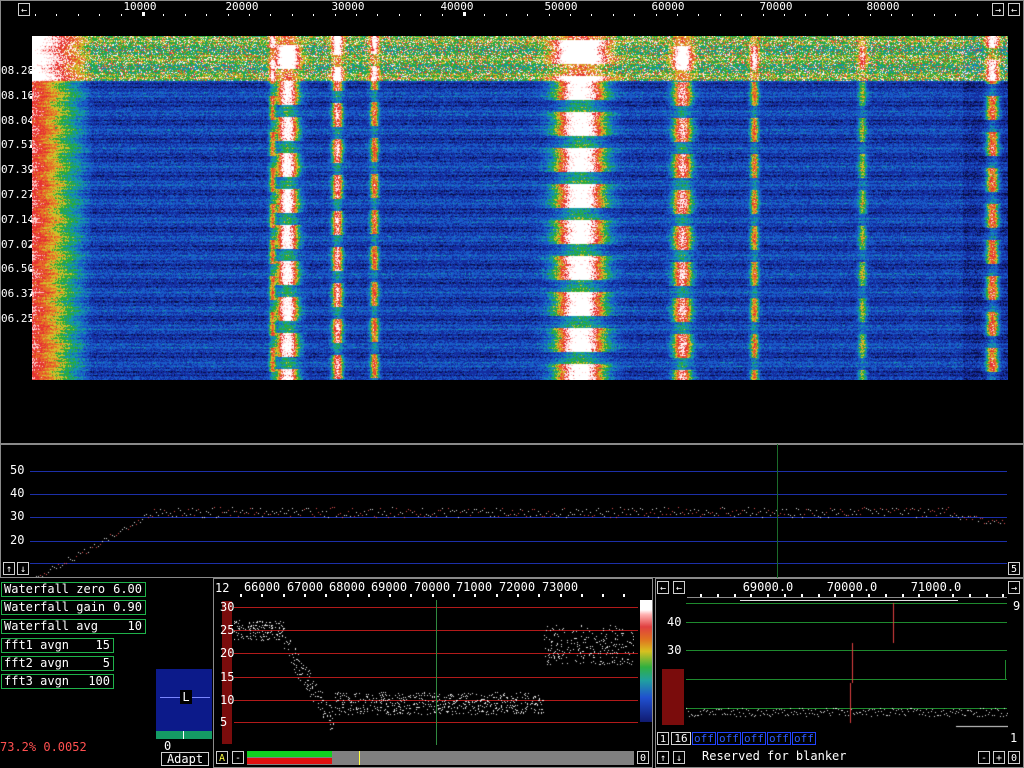 This screenshot has height=768, width=1024. Describe the element at coordinates (37, 681) in the screenshot. I see `param-label: fft3 avgn` at that location.